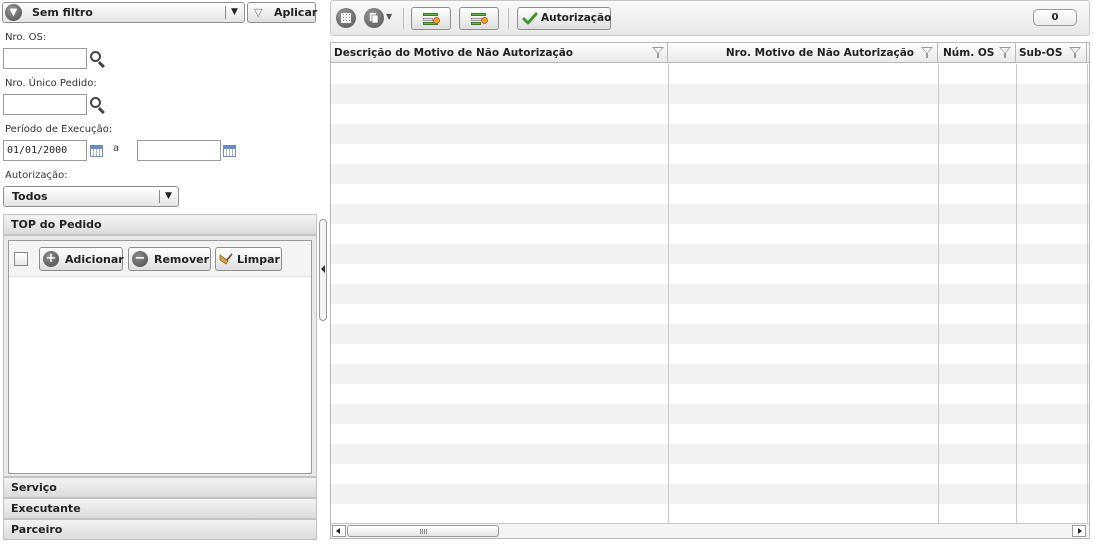 Image resolution: width=1093 pixels, height=553 pixels. I want to click on filter-select-value: Sem filtro, so click(62, 12).